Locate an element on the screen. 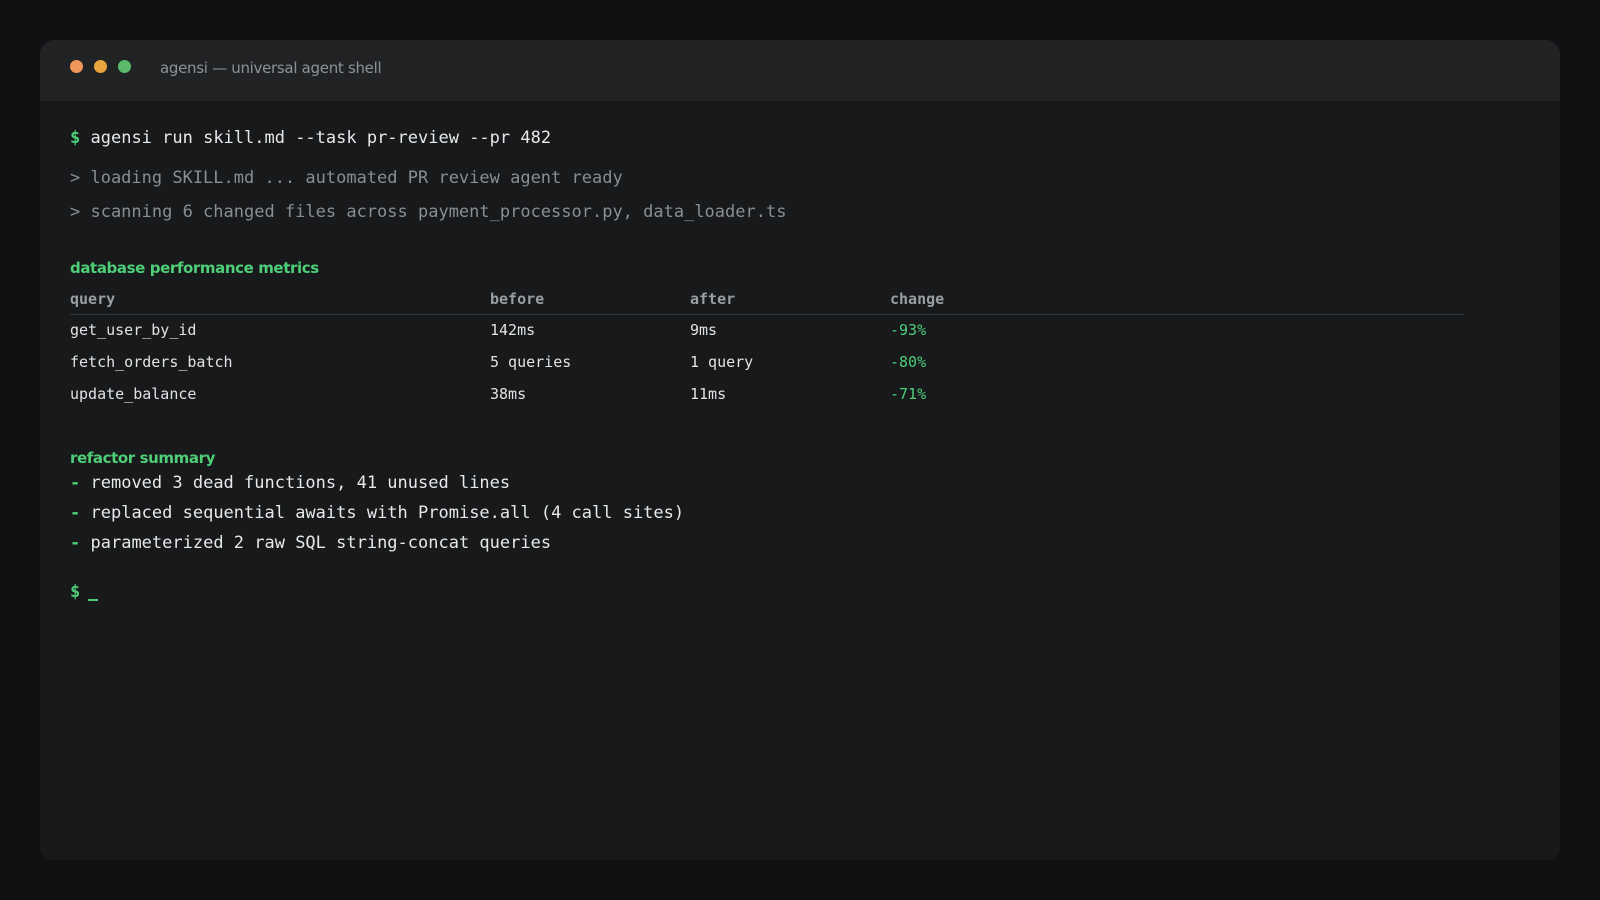 The width and height of the screenshot is (1600, 900). table-header: query before after change is located at coordinates (767, 299).